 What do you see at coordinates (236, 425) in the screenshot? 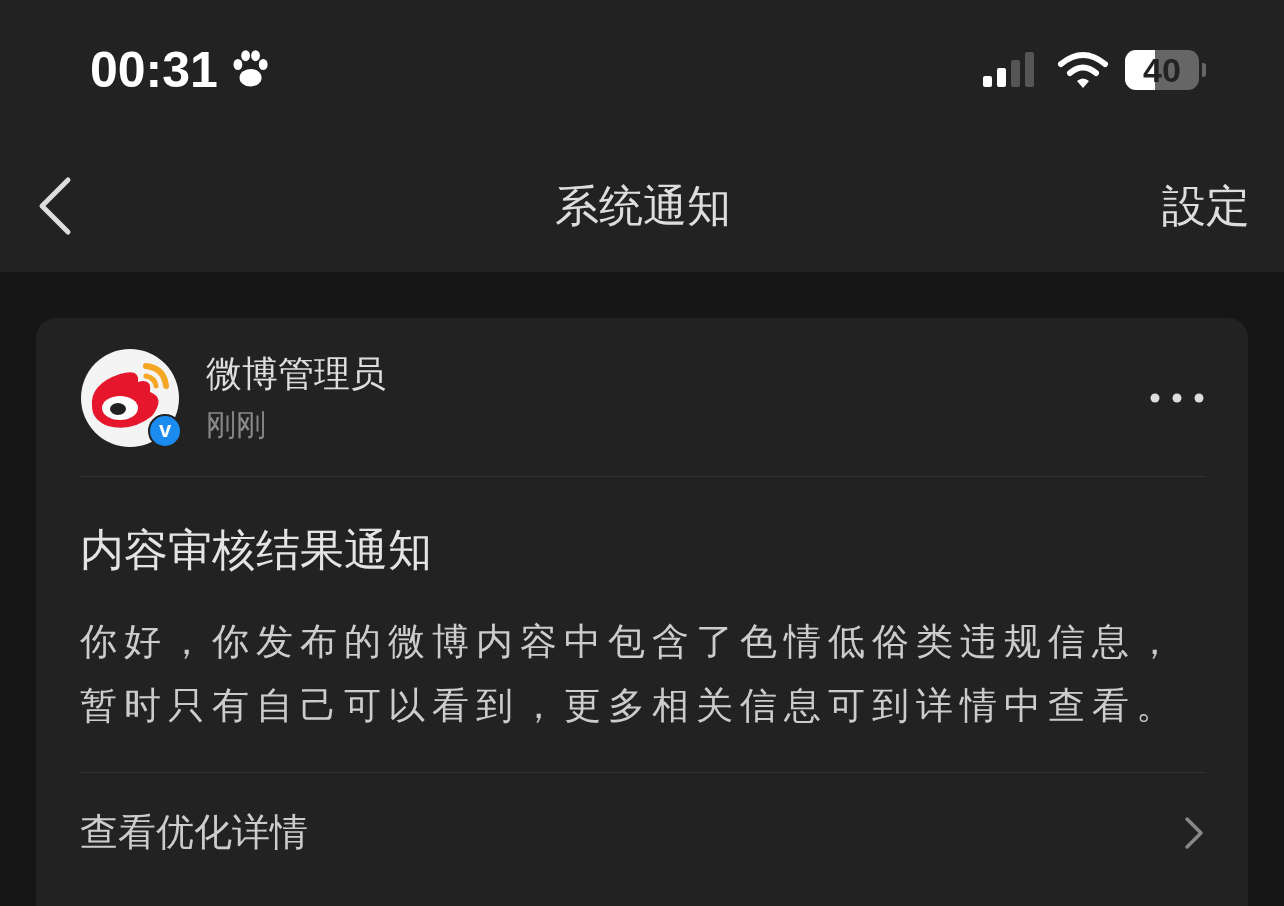
I see `post-time: 刚刚` at bounding box center [236, 425].